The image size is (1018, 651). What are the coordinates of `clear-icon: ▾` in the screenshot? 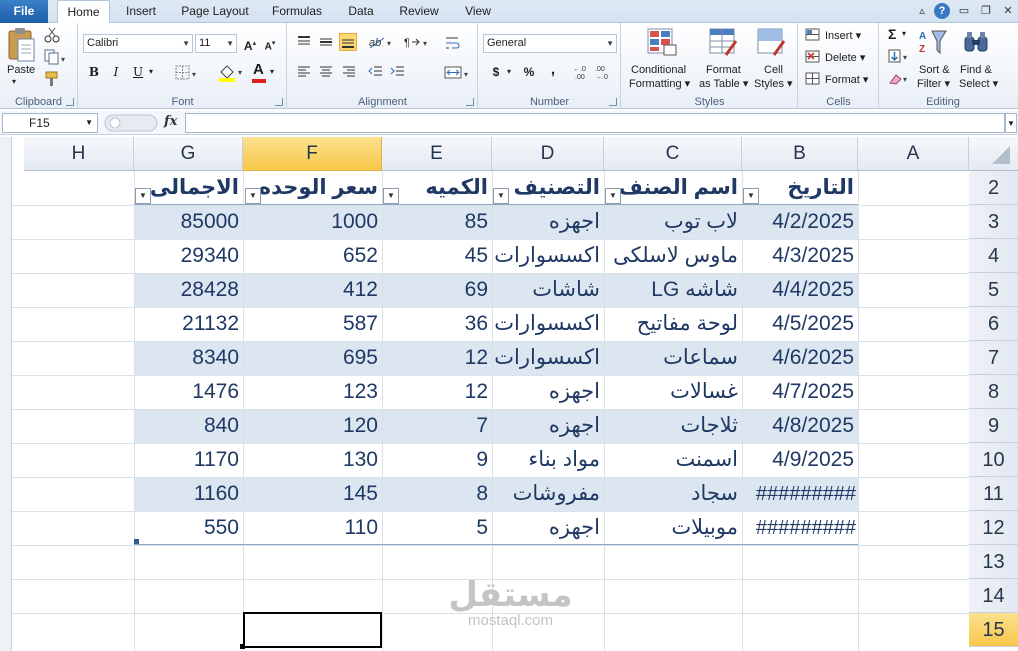 It's located at (900, 79).